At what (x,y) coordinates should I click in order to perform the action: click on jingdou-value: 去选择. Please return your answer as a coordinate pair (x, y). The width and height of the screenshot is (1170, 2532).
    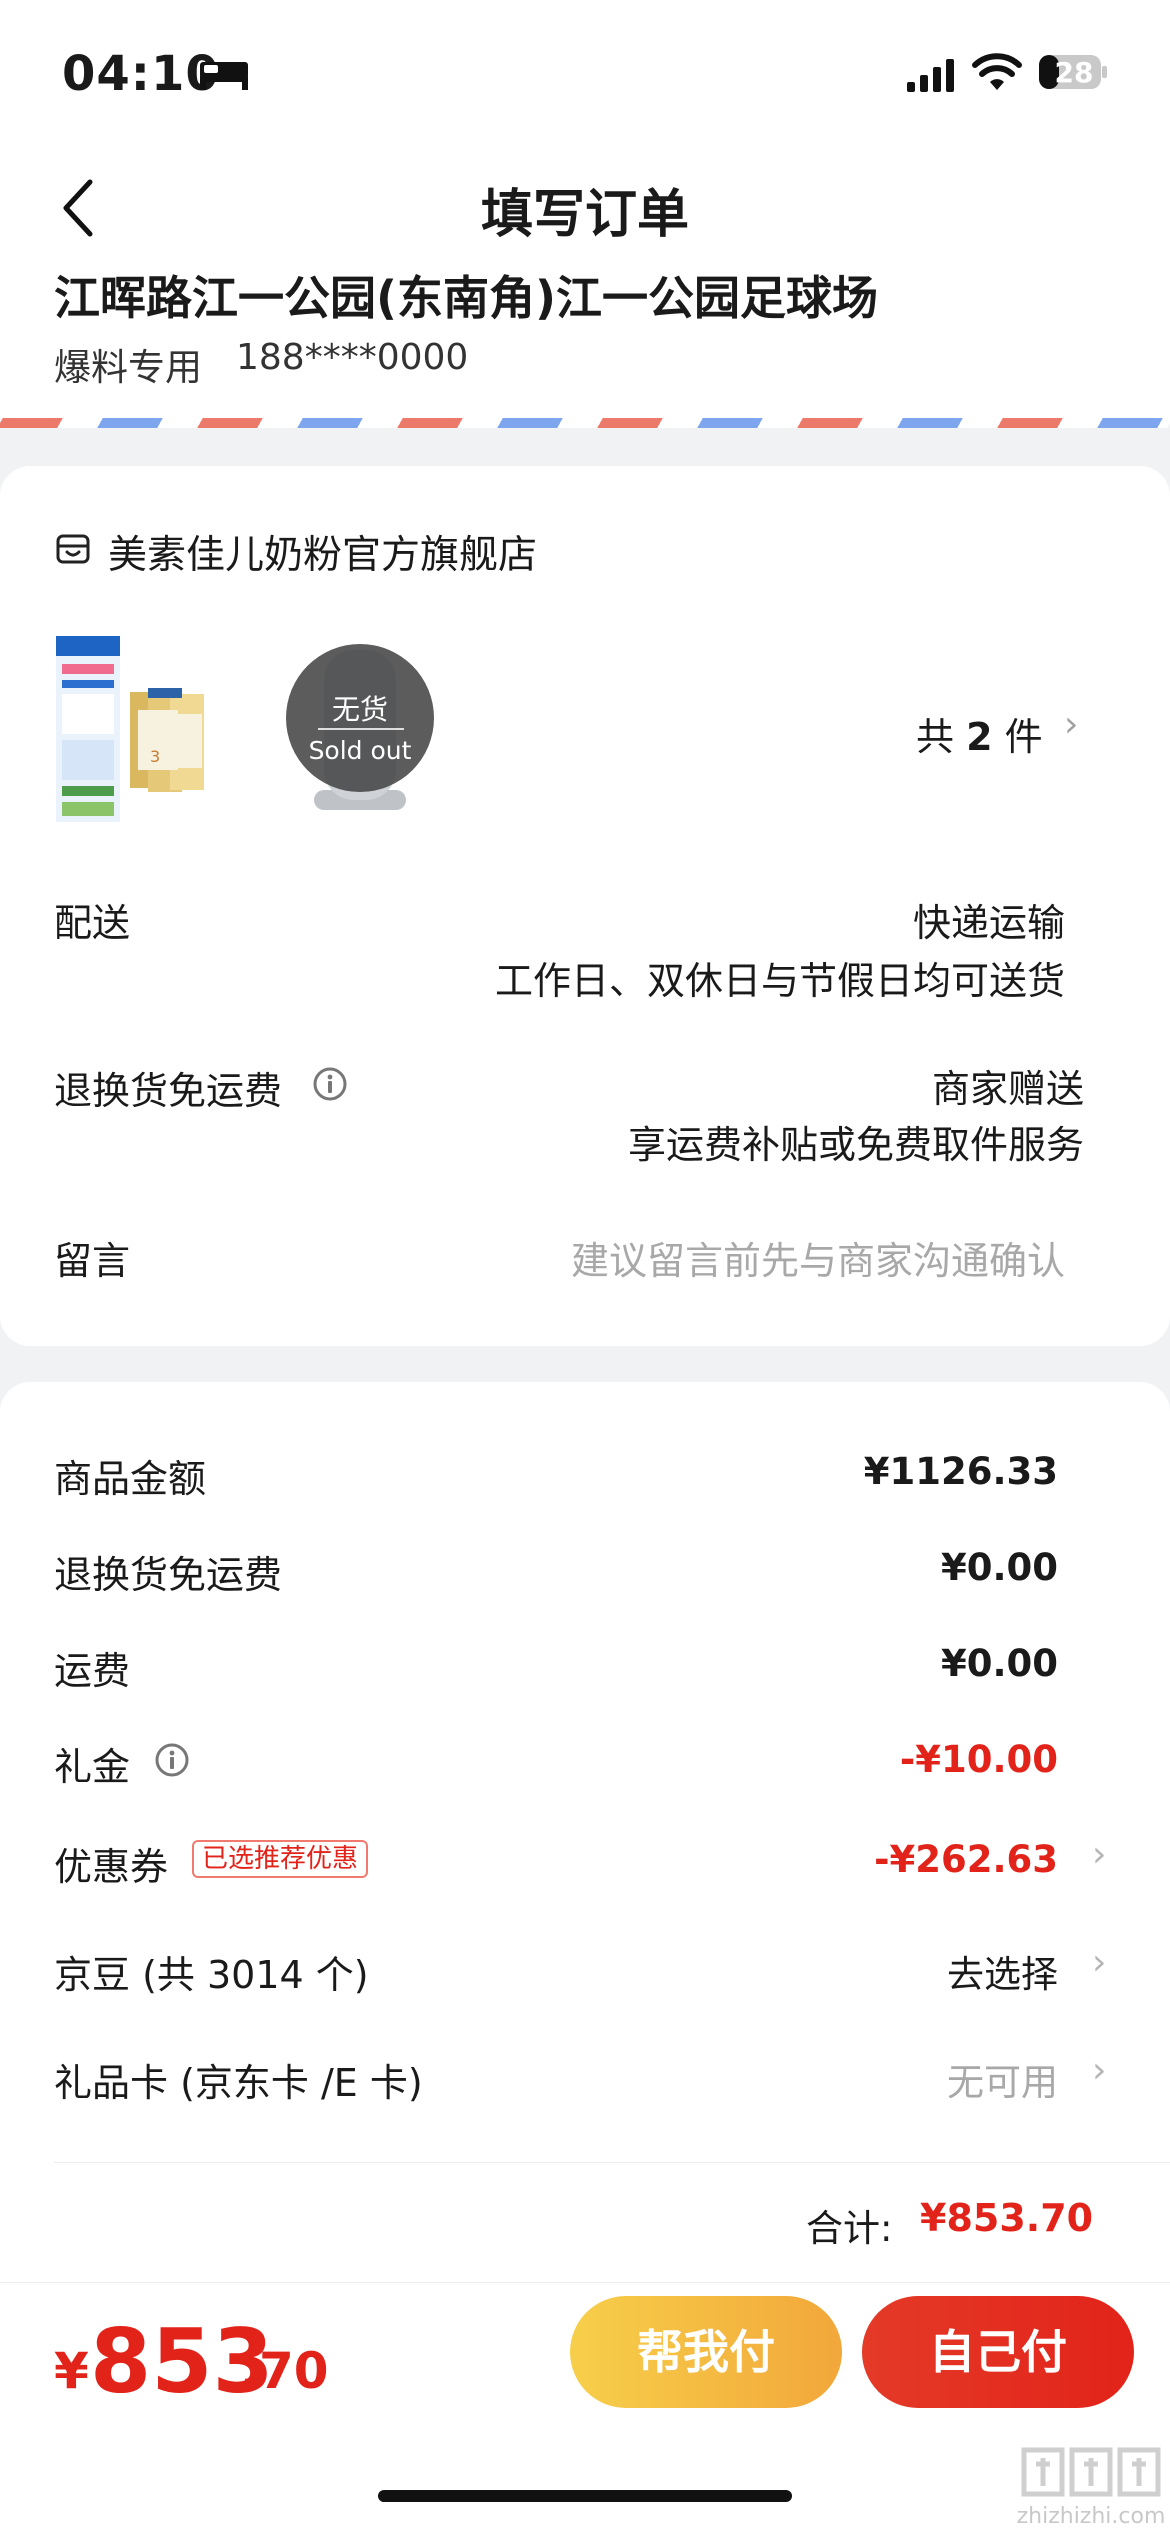
    Looking at the image, I should click on (1002, 1971).